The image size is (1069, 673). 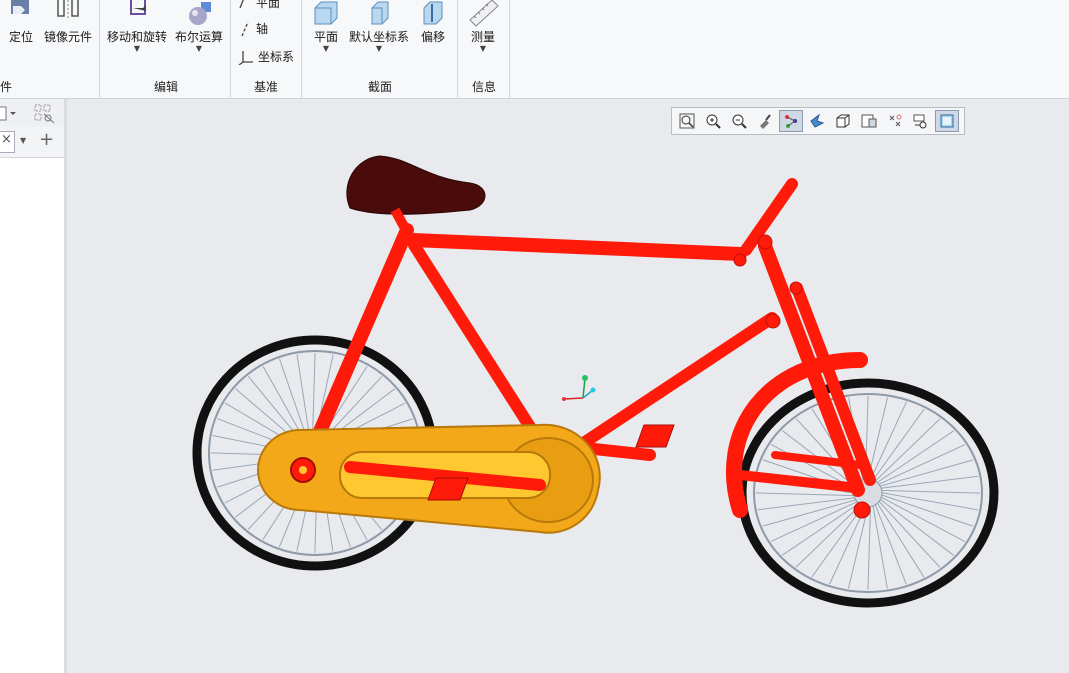 I want to click on refit-icon, so click(x=687, y=121).